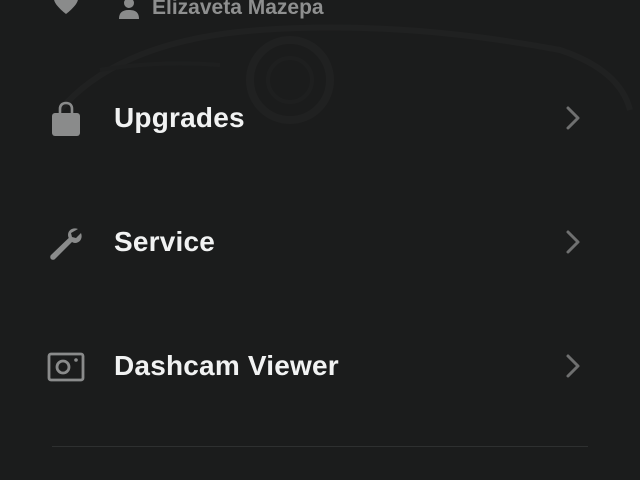 This screenshot has height=480, width=640. I want to click on shopping-bag-icon, so click(66, 118).